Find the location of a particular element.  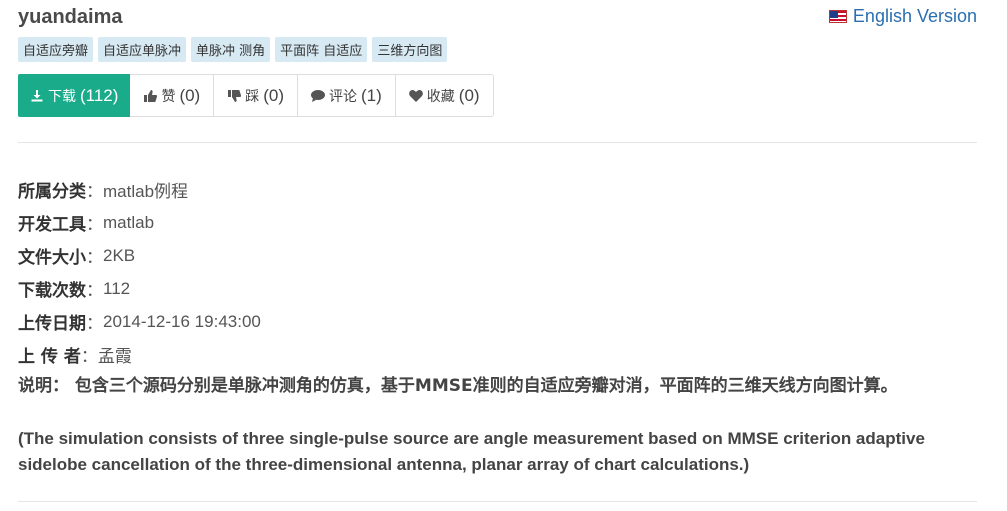

tag-item: 三维方向图 is located at coordinates (410, 49).